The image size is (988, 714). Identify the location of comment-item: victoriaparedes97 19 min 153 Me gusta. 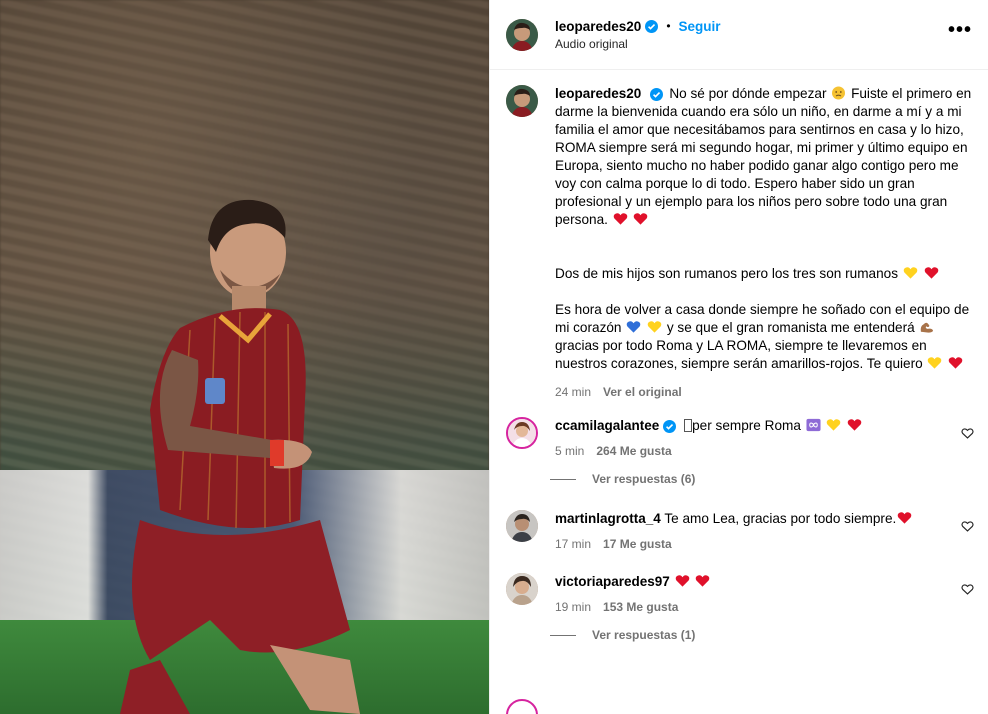
(739, 593).